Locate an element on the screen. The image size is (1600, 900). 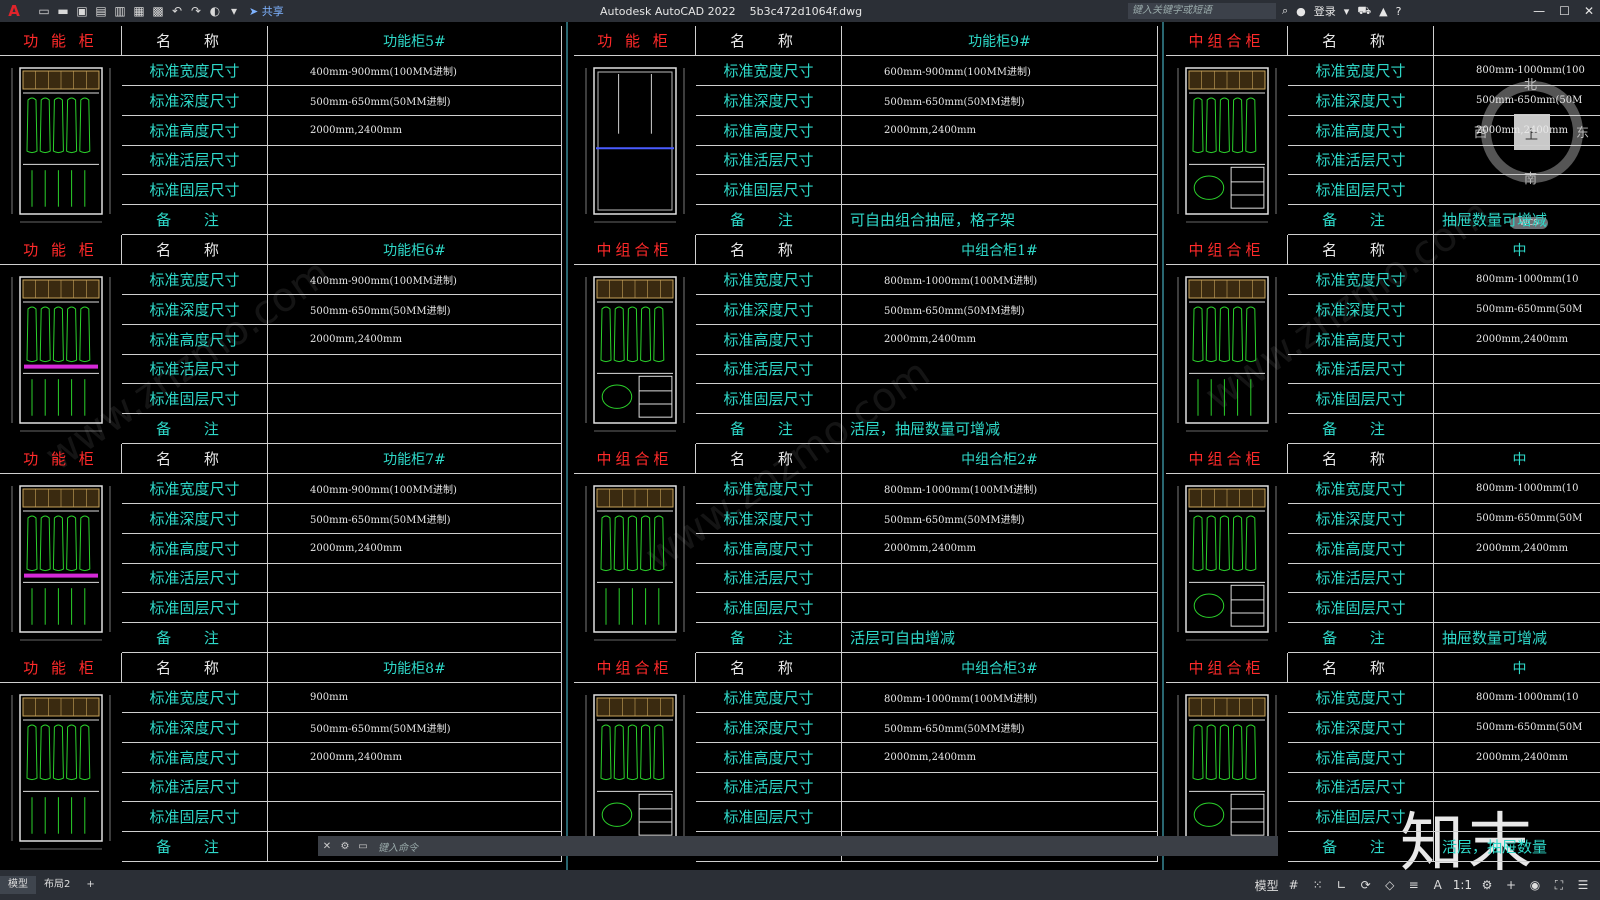
help-icon: ? is located at coordinates (1399, 11).